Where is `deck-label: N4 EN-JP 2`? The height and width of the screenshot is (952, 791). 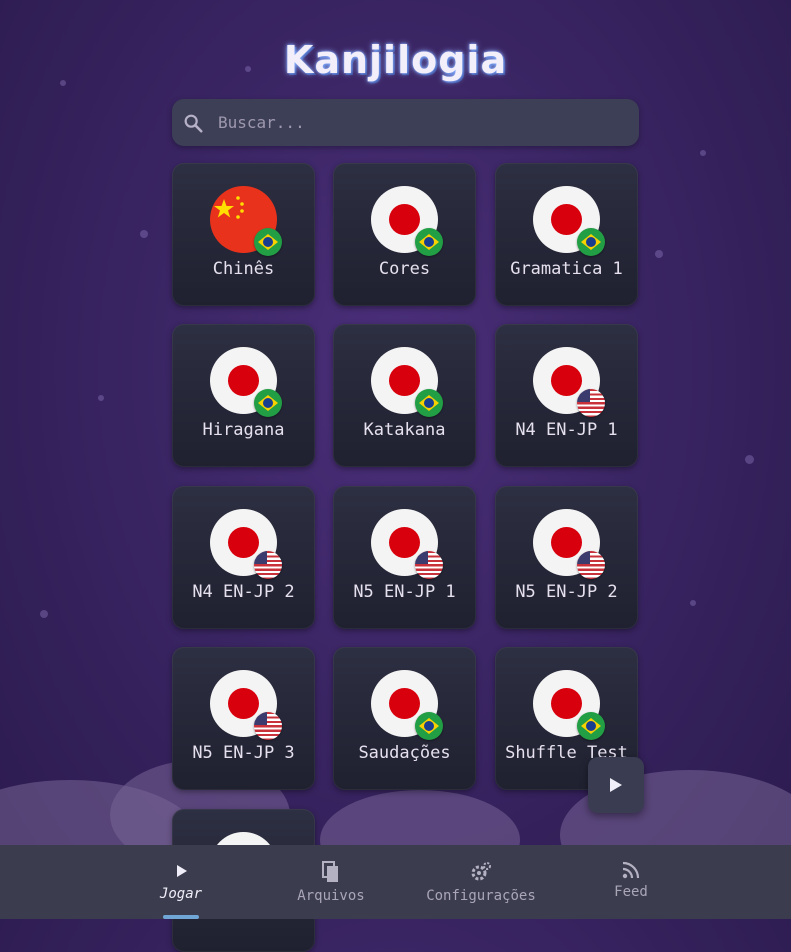 deck-label: N4 EN-JP 2 is located at coordinates (243, 592).